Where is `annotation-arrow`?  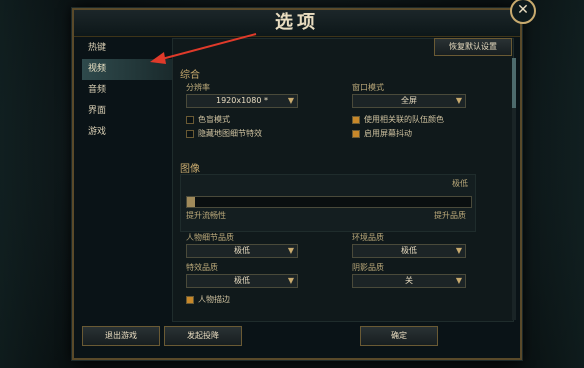
annotation-arrow is located at coordinates (203, 48).